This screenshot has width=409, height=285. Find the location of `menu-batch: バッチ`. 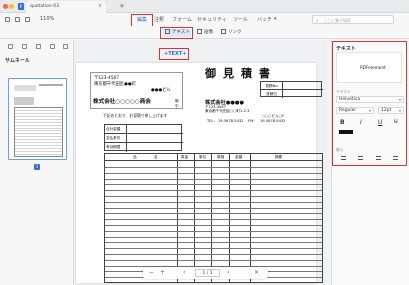

menu-batch: バッチ is located at coordinates (264, 19).